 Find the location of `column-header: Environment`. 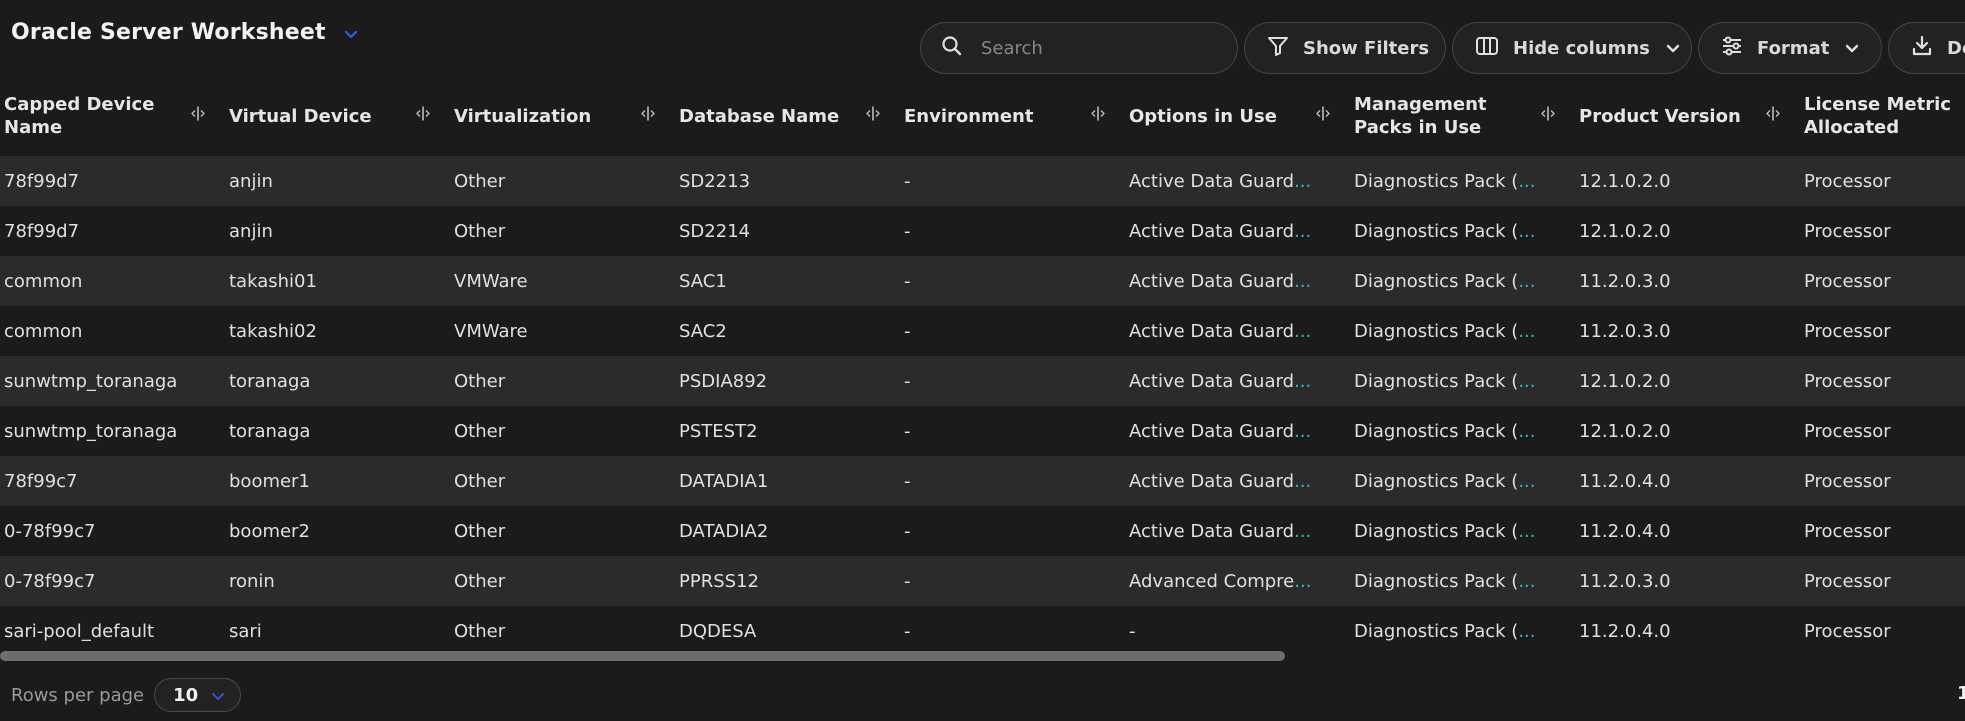

column-header: Environment is located at coordinates (1012, 116).